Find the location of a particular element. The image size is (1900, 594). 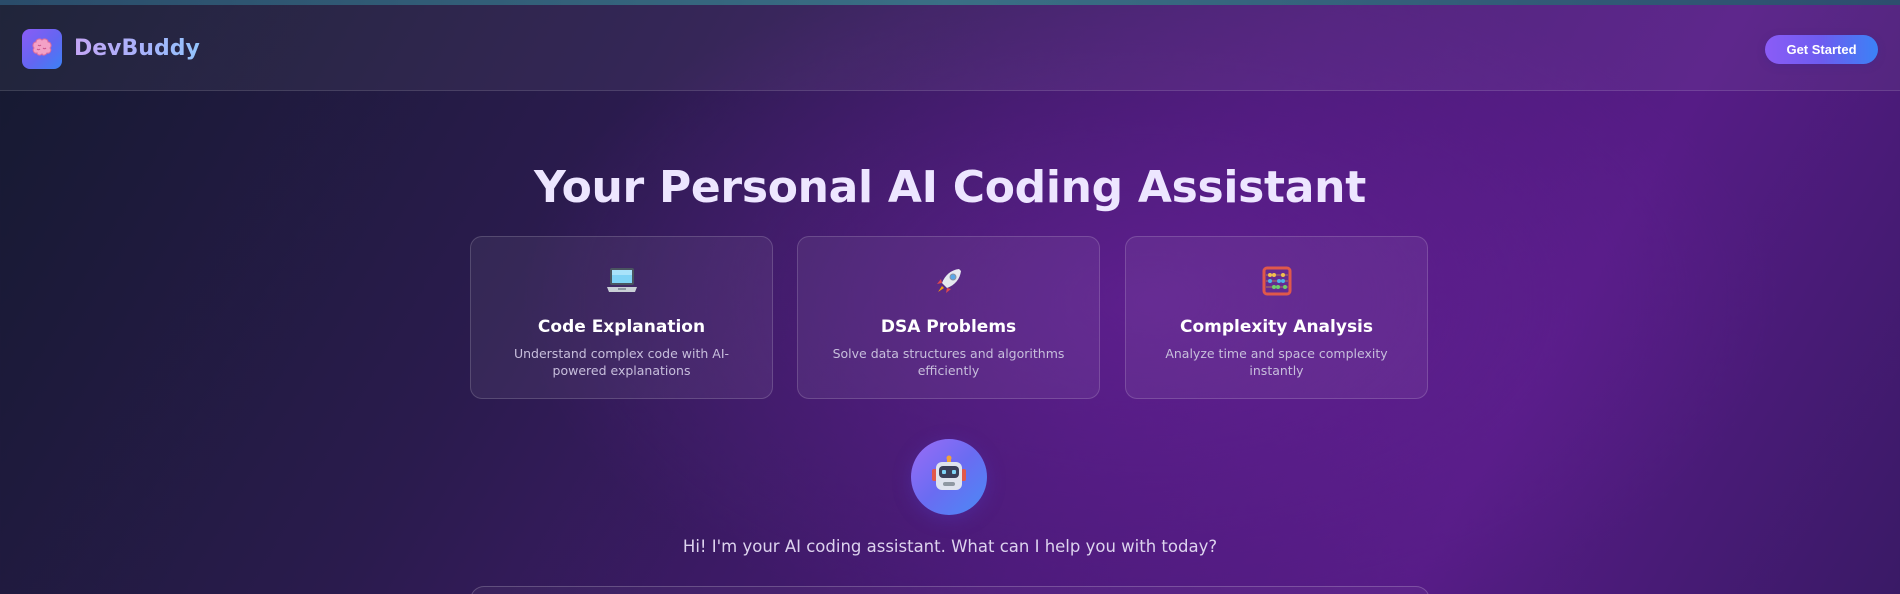

abacus-icon is located at coordinates (1276, 281).